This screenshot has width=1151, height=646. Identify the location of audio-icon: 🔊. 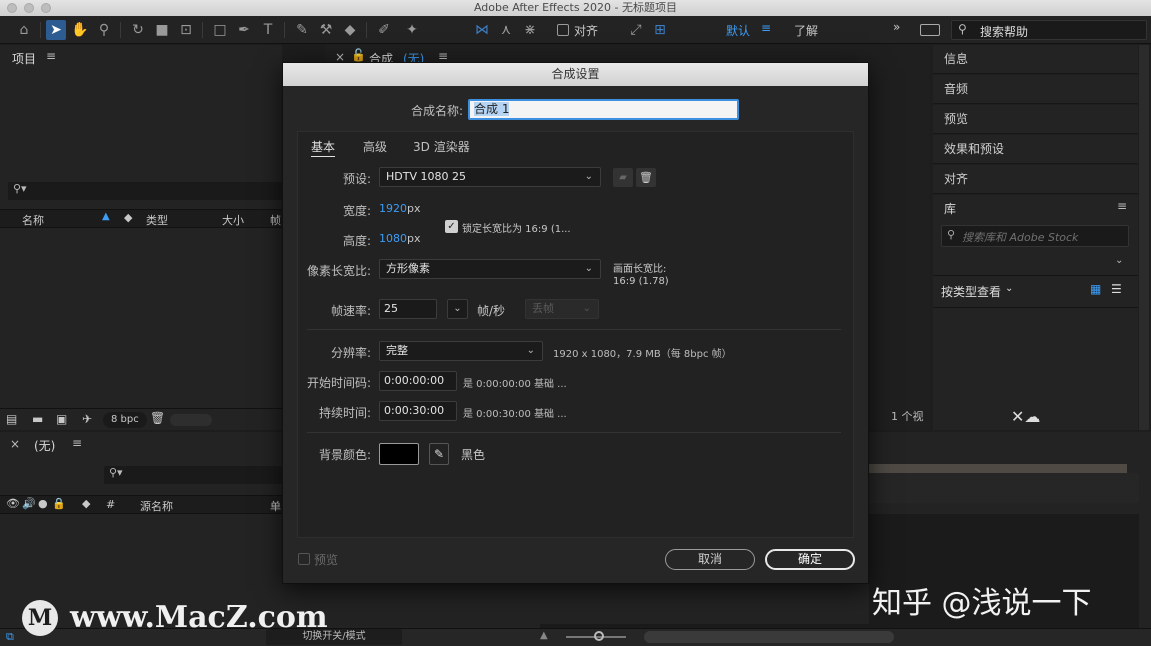
(29, 503).